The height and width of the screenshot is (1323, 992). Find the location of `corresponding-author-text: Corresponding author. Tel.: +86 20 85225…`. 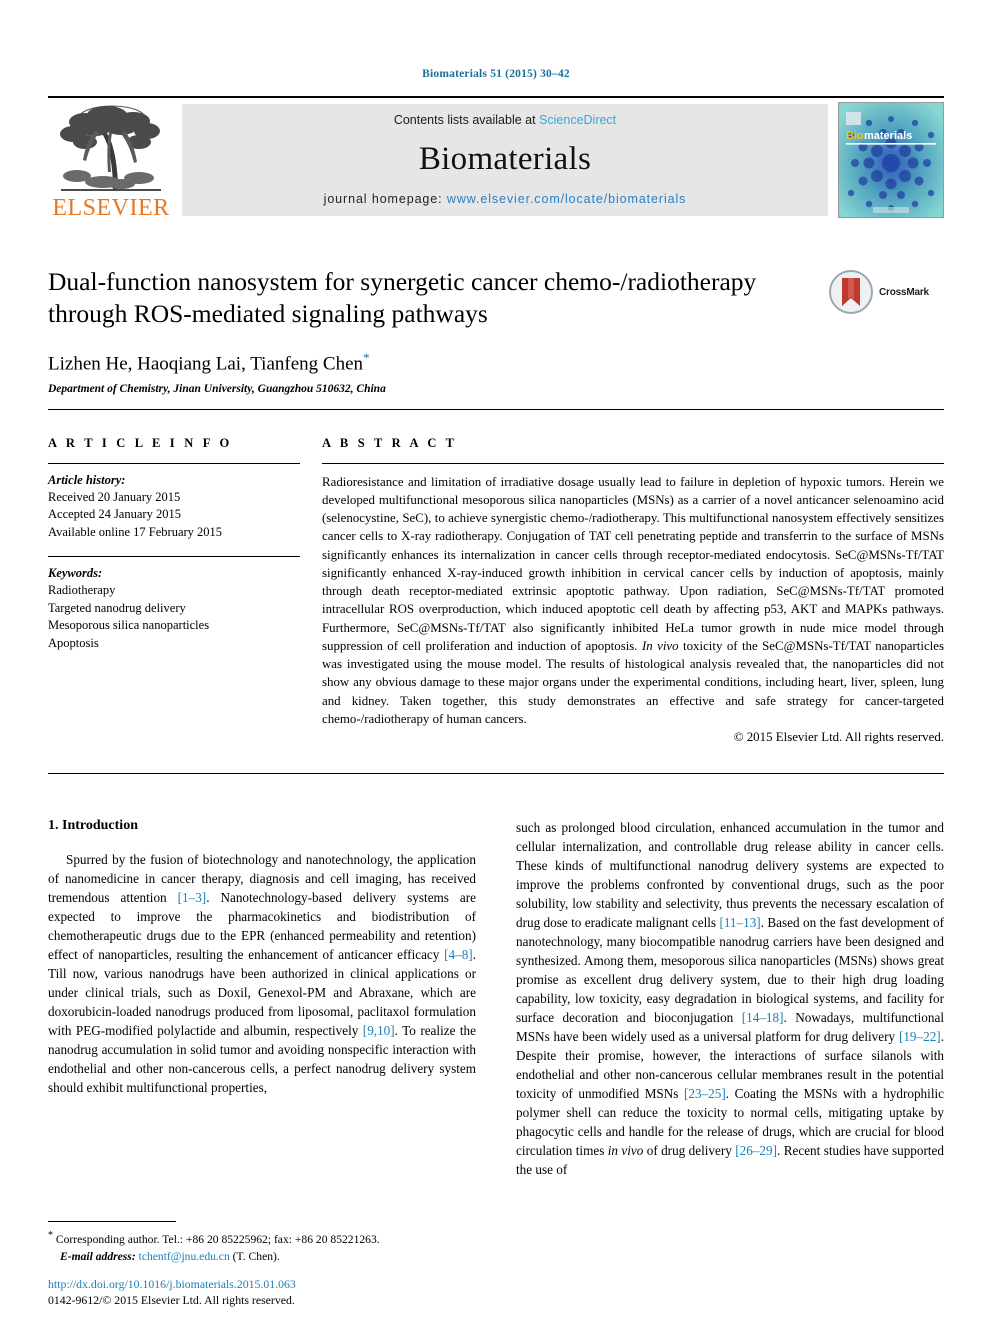

corresponding-author-text: Corresponding author. Tel.: +86 20 85225… is located at coordinates (216, 1240).